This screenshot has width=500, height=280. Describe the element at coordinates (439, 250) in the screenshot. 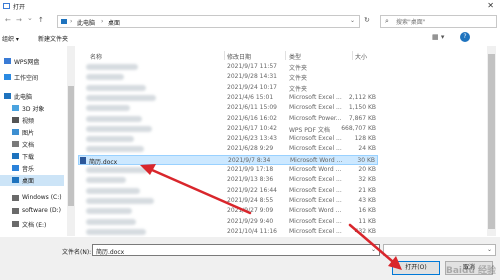

I see `file-type-select: ⌄` at that location.